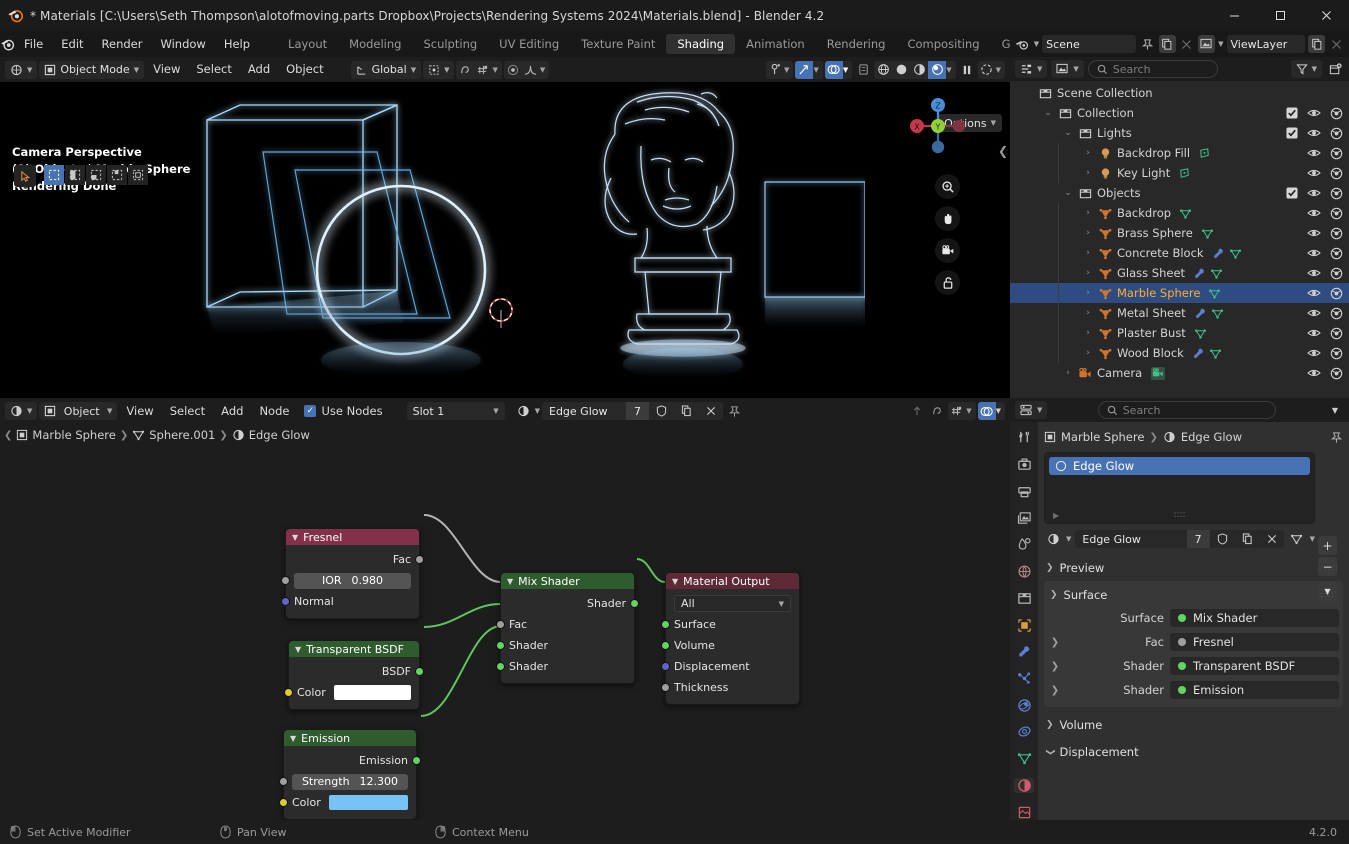  I want to click on shader-node: ▼ Mix Shader Shader Fac Shader Shader, so click(567, 628).